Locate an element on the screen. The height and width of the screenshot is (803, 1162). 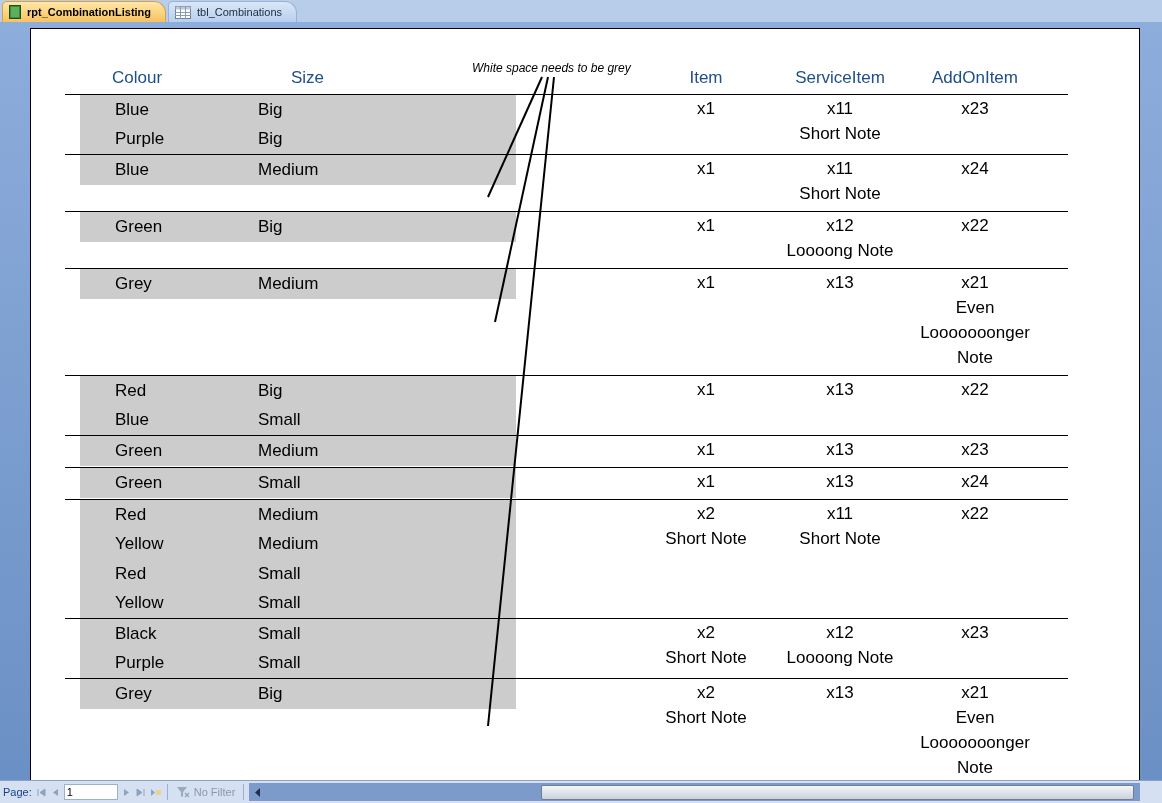
previous-record-icon is located at coordinates (54, 792).